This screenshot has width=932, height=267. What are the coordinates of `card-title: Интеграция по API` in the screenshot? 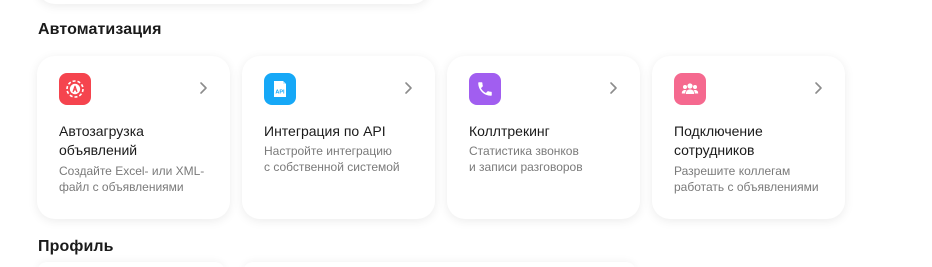 It's located at (325, 131).